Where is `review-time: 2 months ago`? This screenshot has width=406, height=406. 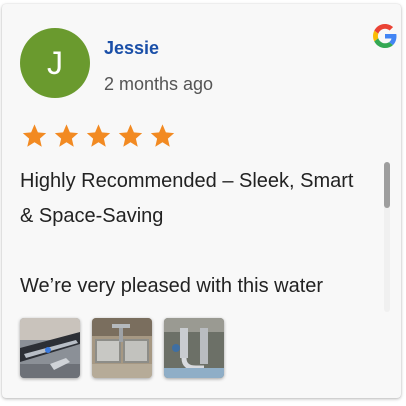
review-time: 2 months ago is located at coordinates (159, 84).